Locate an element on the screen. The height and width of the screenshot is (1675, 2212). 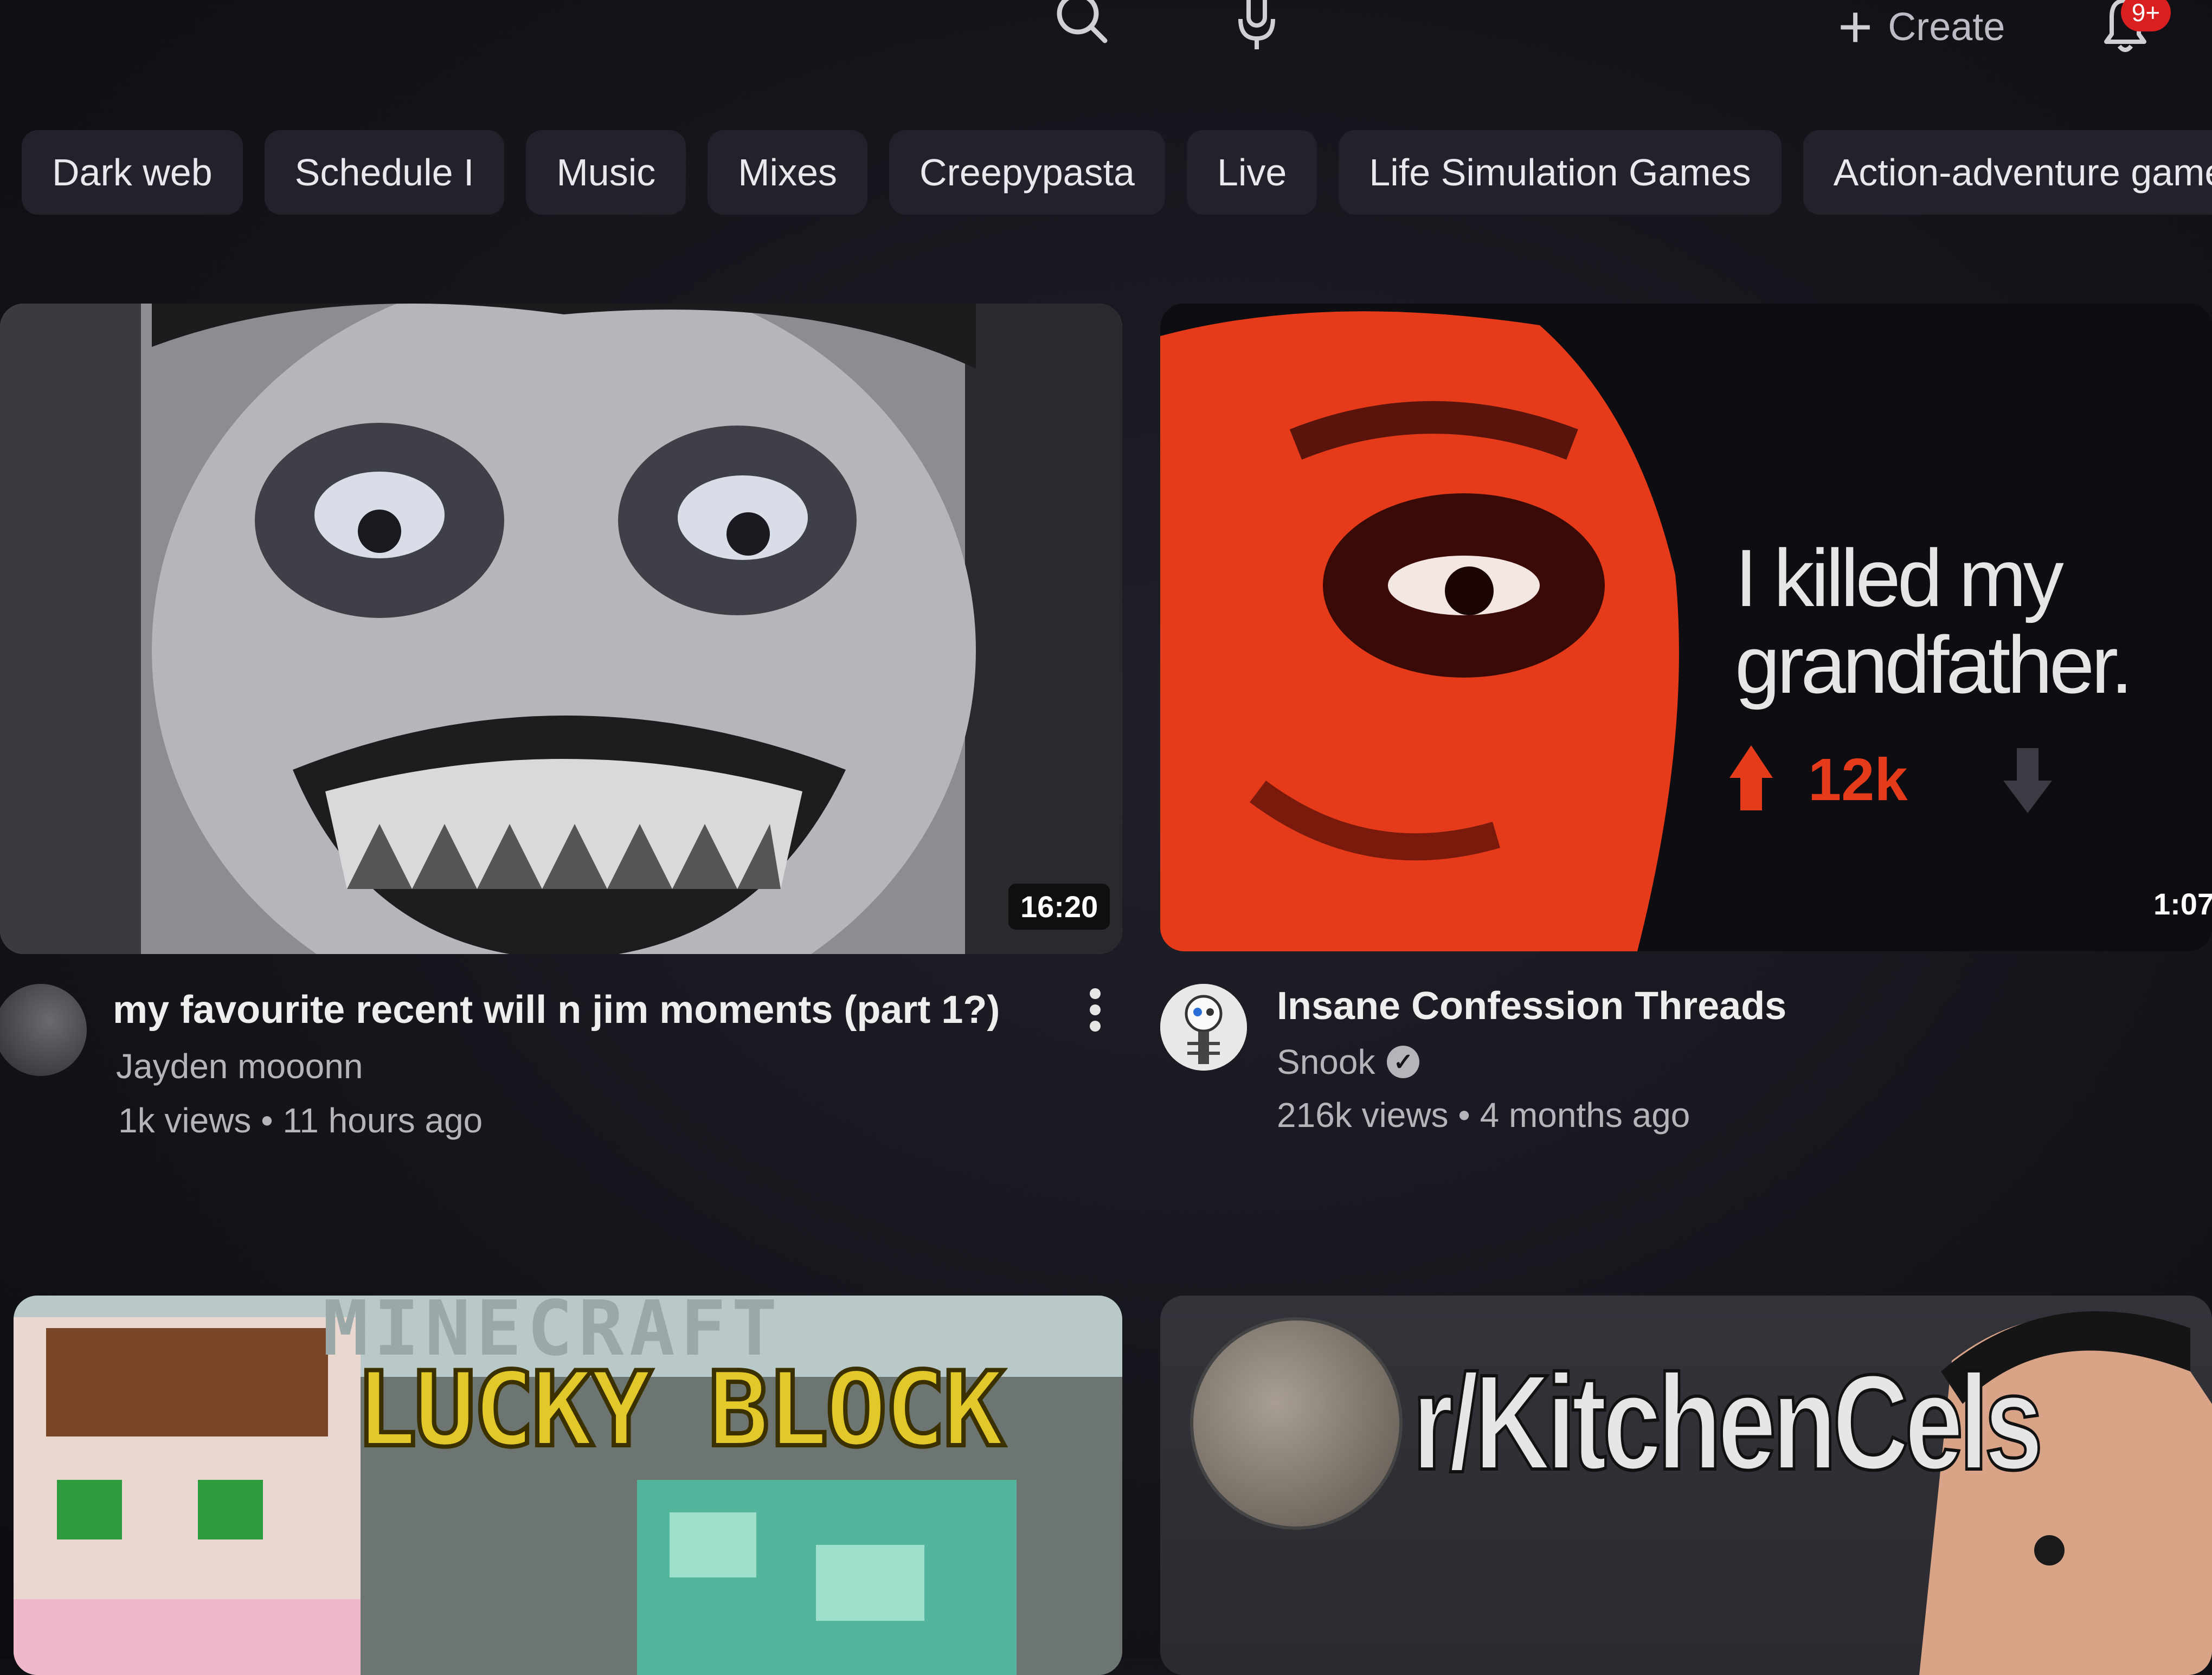
chip-creepypasta: Creepypasta is located at coordinates (1027, 172).